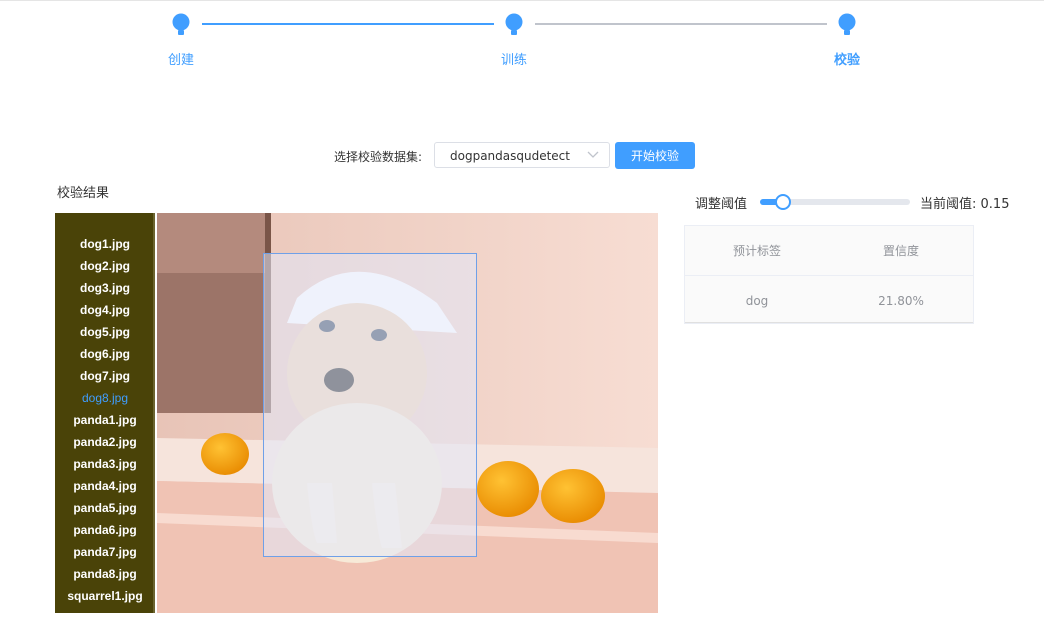 The width and height of the screenshot is (1044, 637). What do you see at coordinates (901, 300) in the screenshot?
I see `cell-confidence: 21.80%` at bounding box center [901, 300].